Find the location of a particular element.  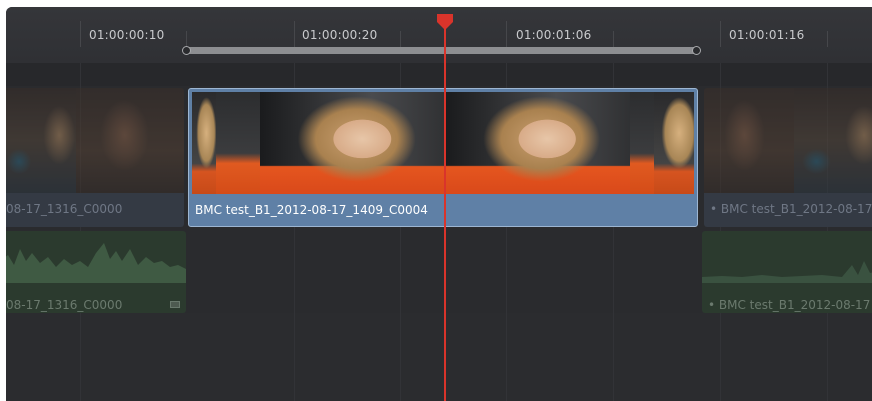

clip-name-row: • BMC test_B1_2012-08-17 is located at coordinates (788, 210).